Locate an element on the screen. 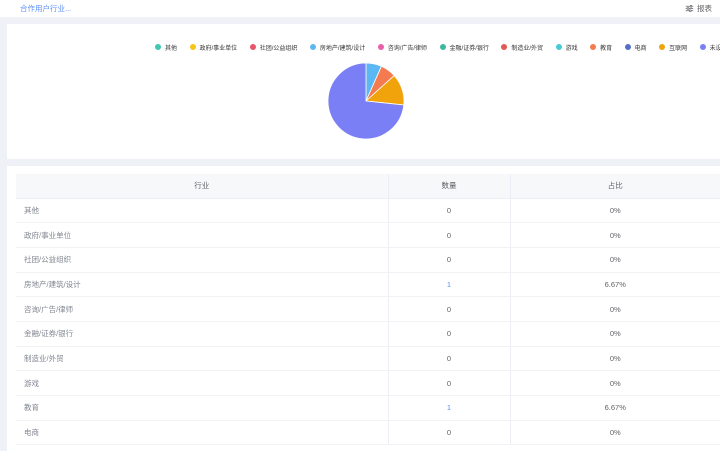  industry-cell: 制造业/外贸 is located at coordinates (202, 359).